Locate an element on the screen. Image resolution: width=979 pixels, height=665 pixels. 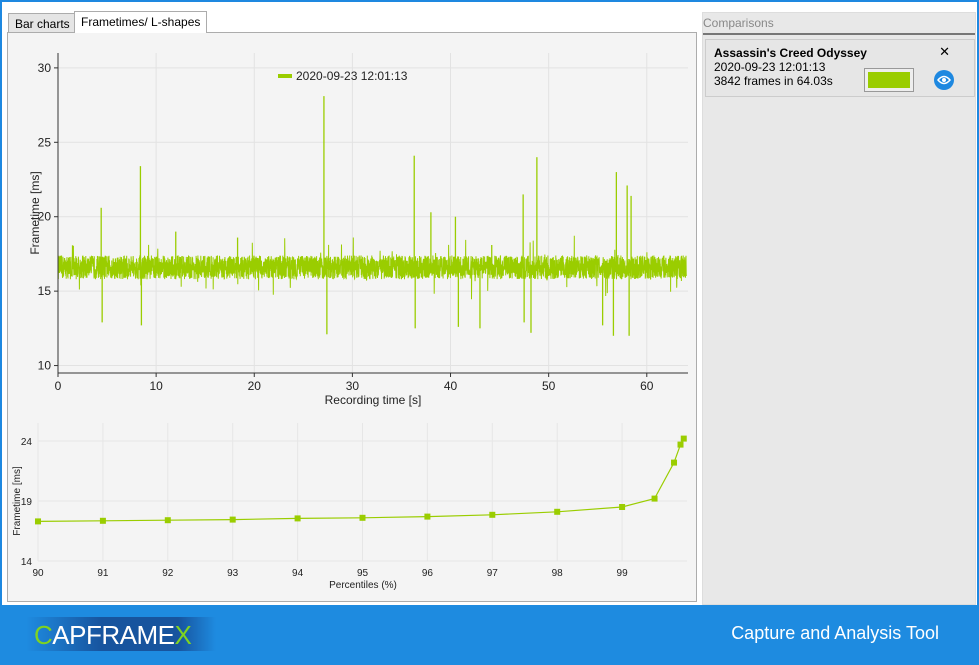
game-name: Assassin's Creed Odyssey is located at coordinates (790, 53).